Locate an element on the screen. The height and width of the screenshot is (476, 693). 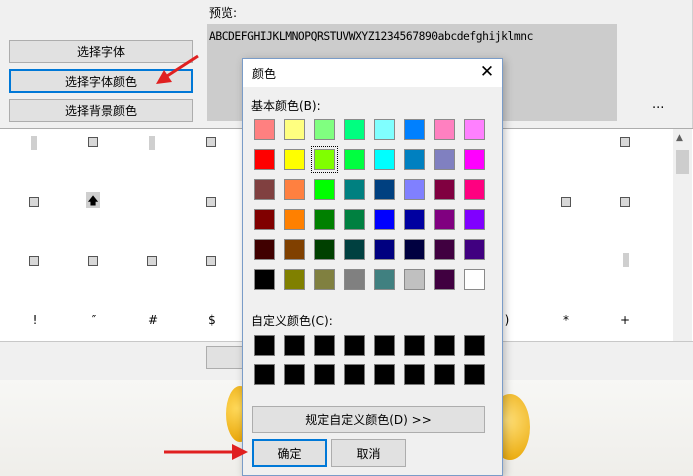
glyph-cell: ″ is located at coordinates (94, 320).